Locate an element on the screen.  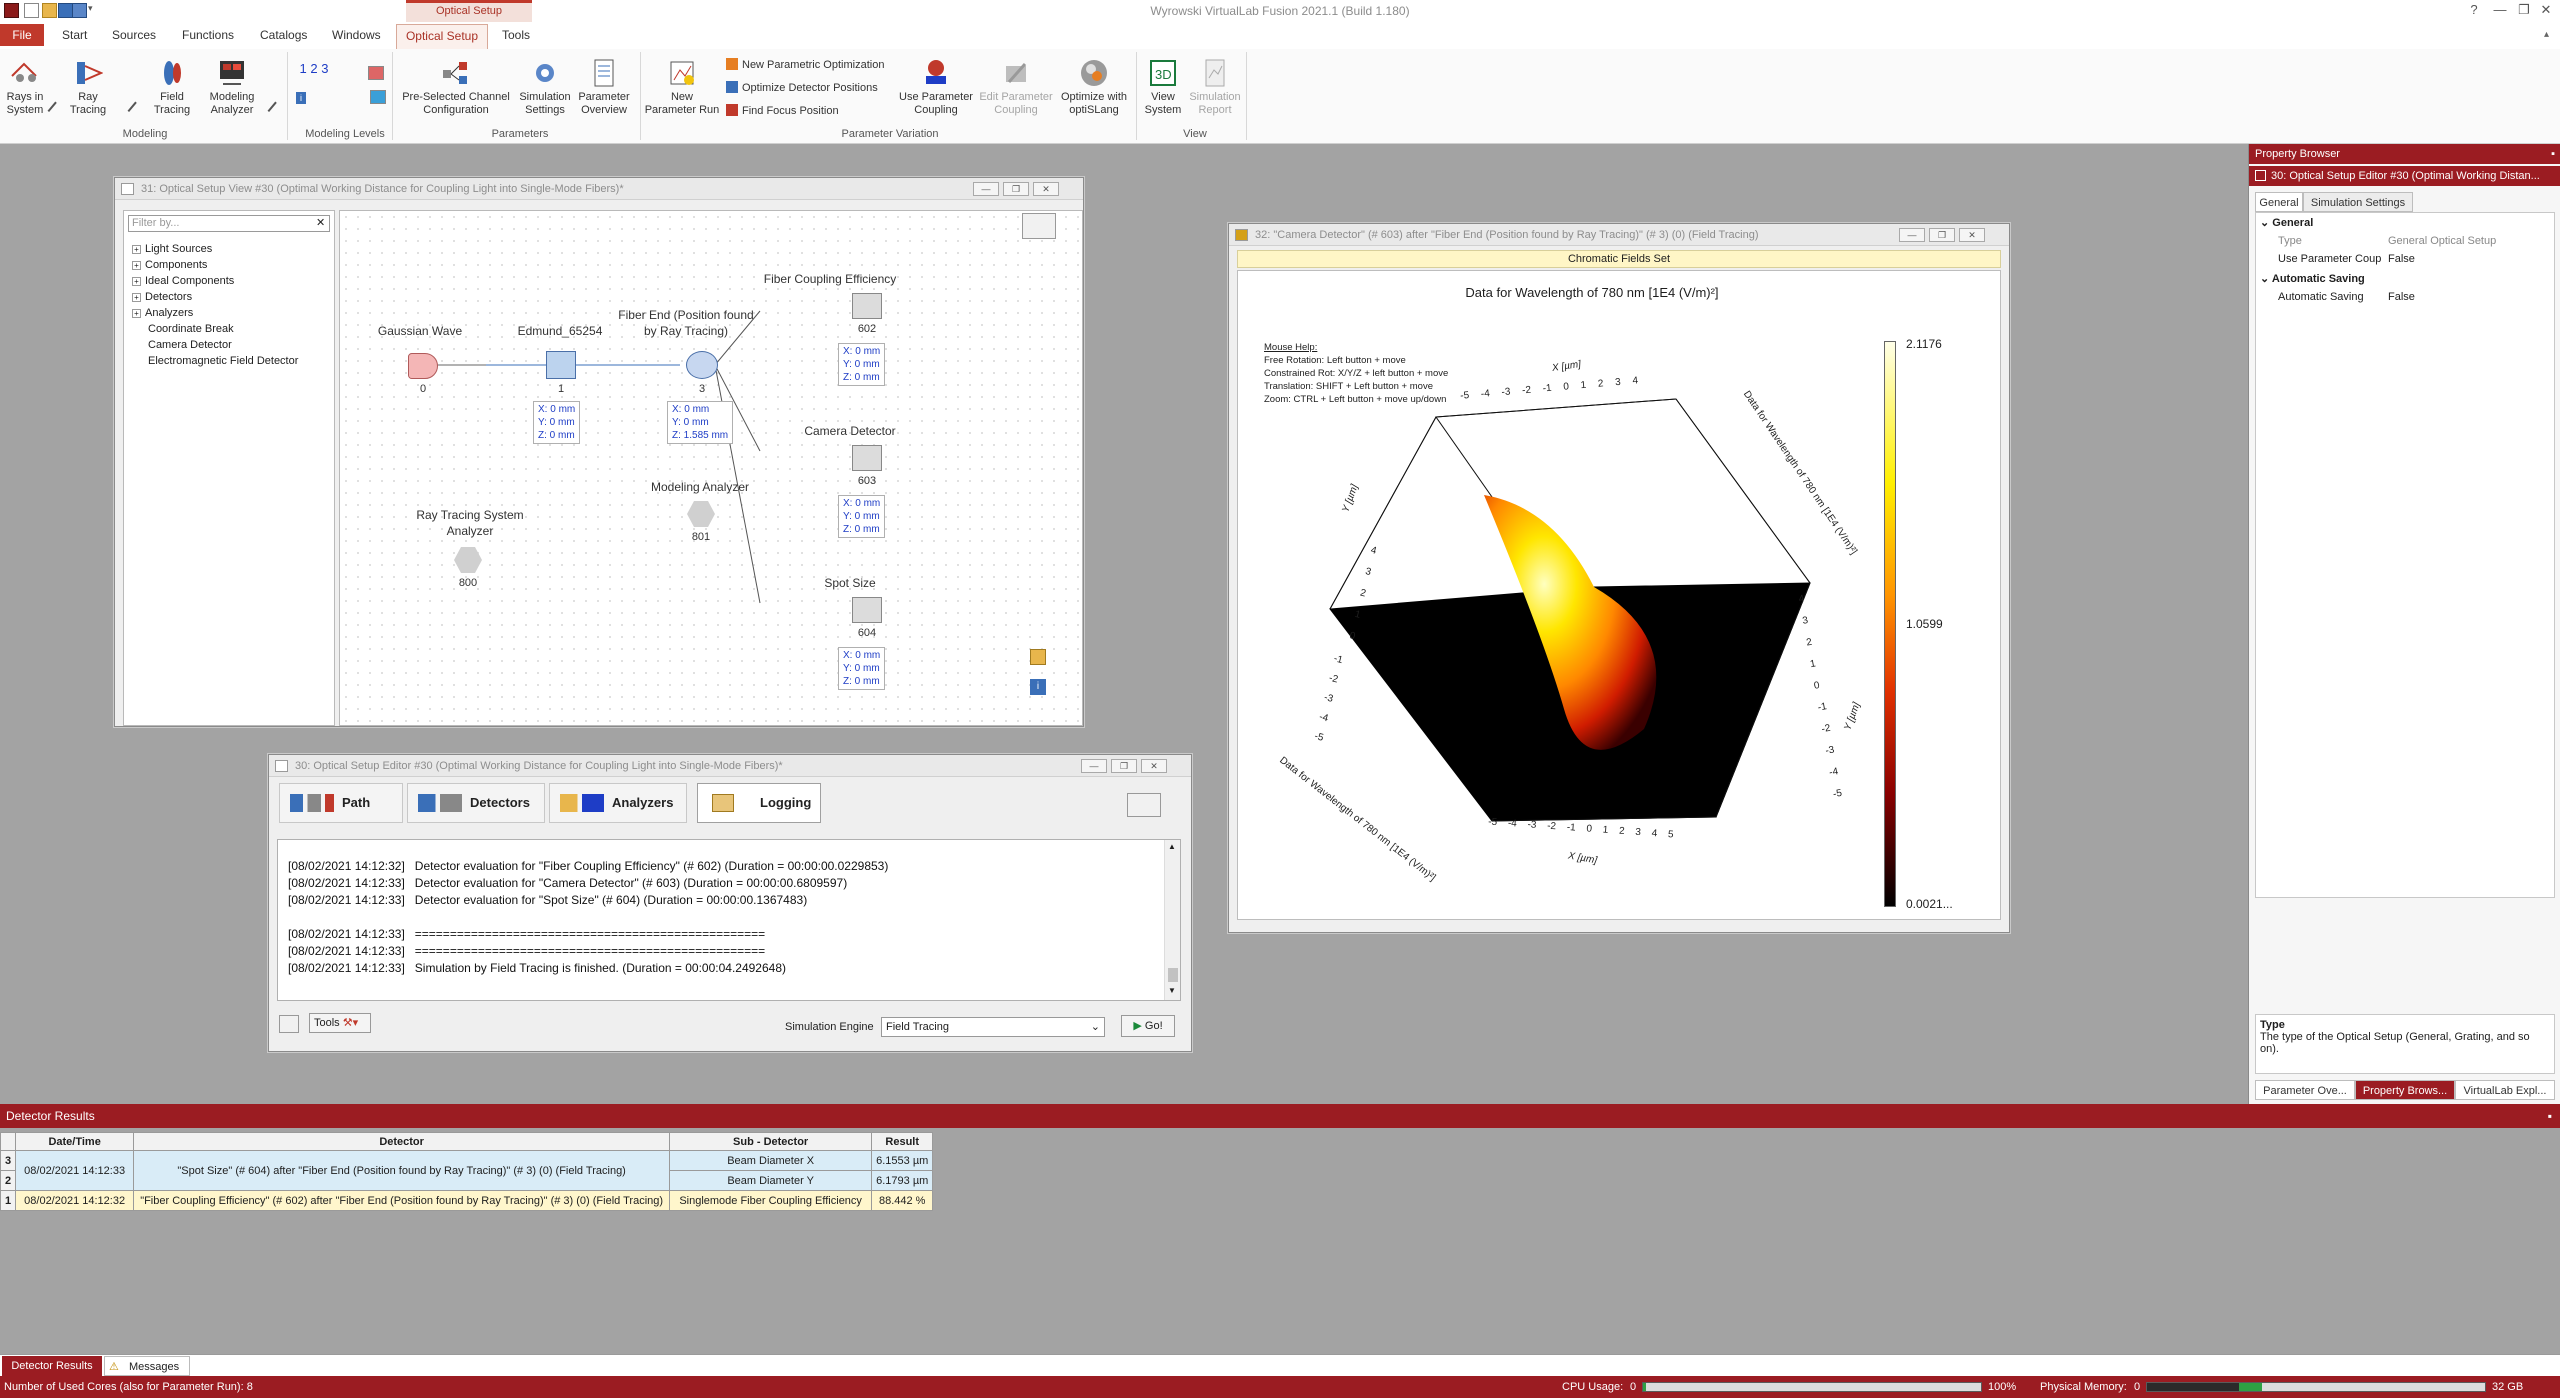
file-tab: File is located at coordinates (22, 35).